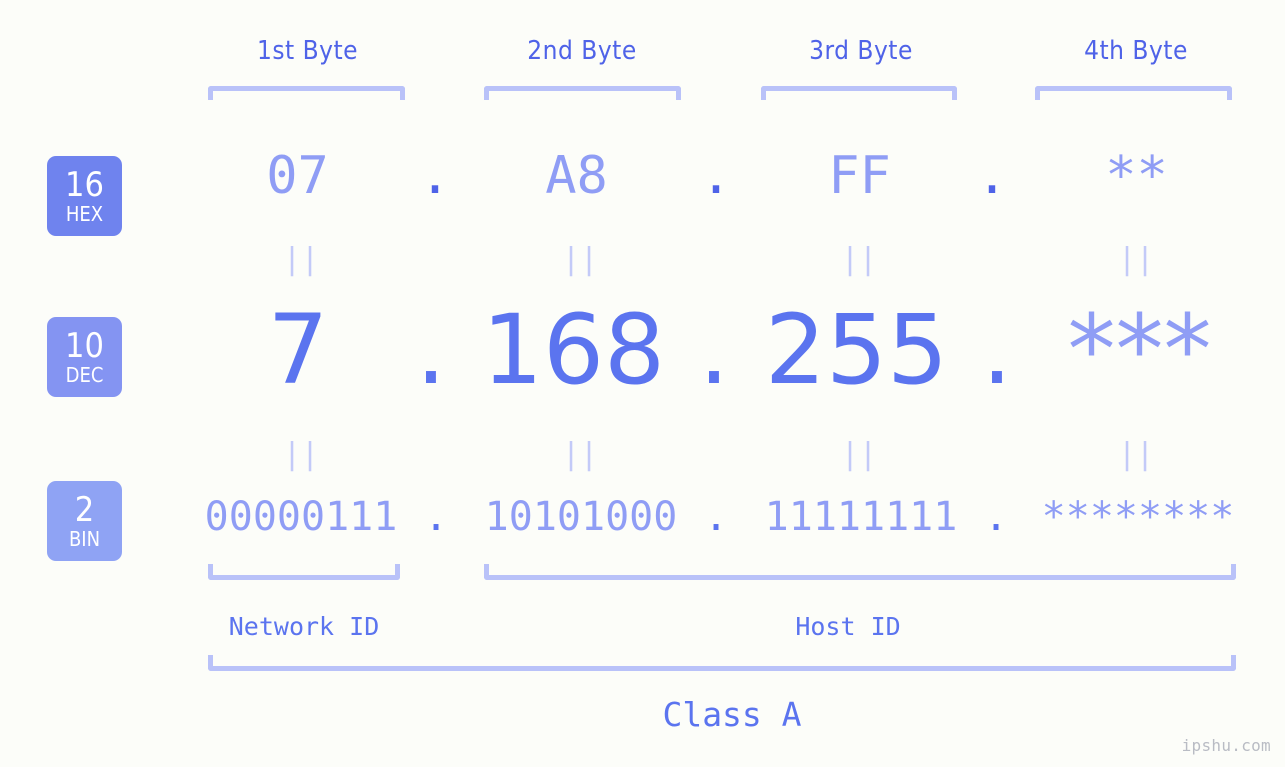 The width and height of the screenshot is (1285, 767). Describe the element at coordinates (1136, 454) in the screenshot. I see `equals-mark-dec-bin-4: ||` at that location.